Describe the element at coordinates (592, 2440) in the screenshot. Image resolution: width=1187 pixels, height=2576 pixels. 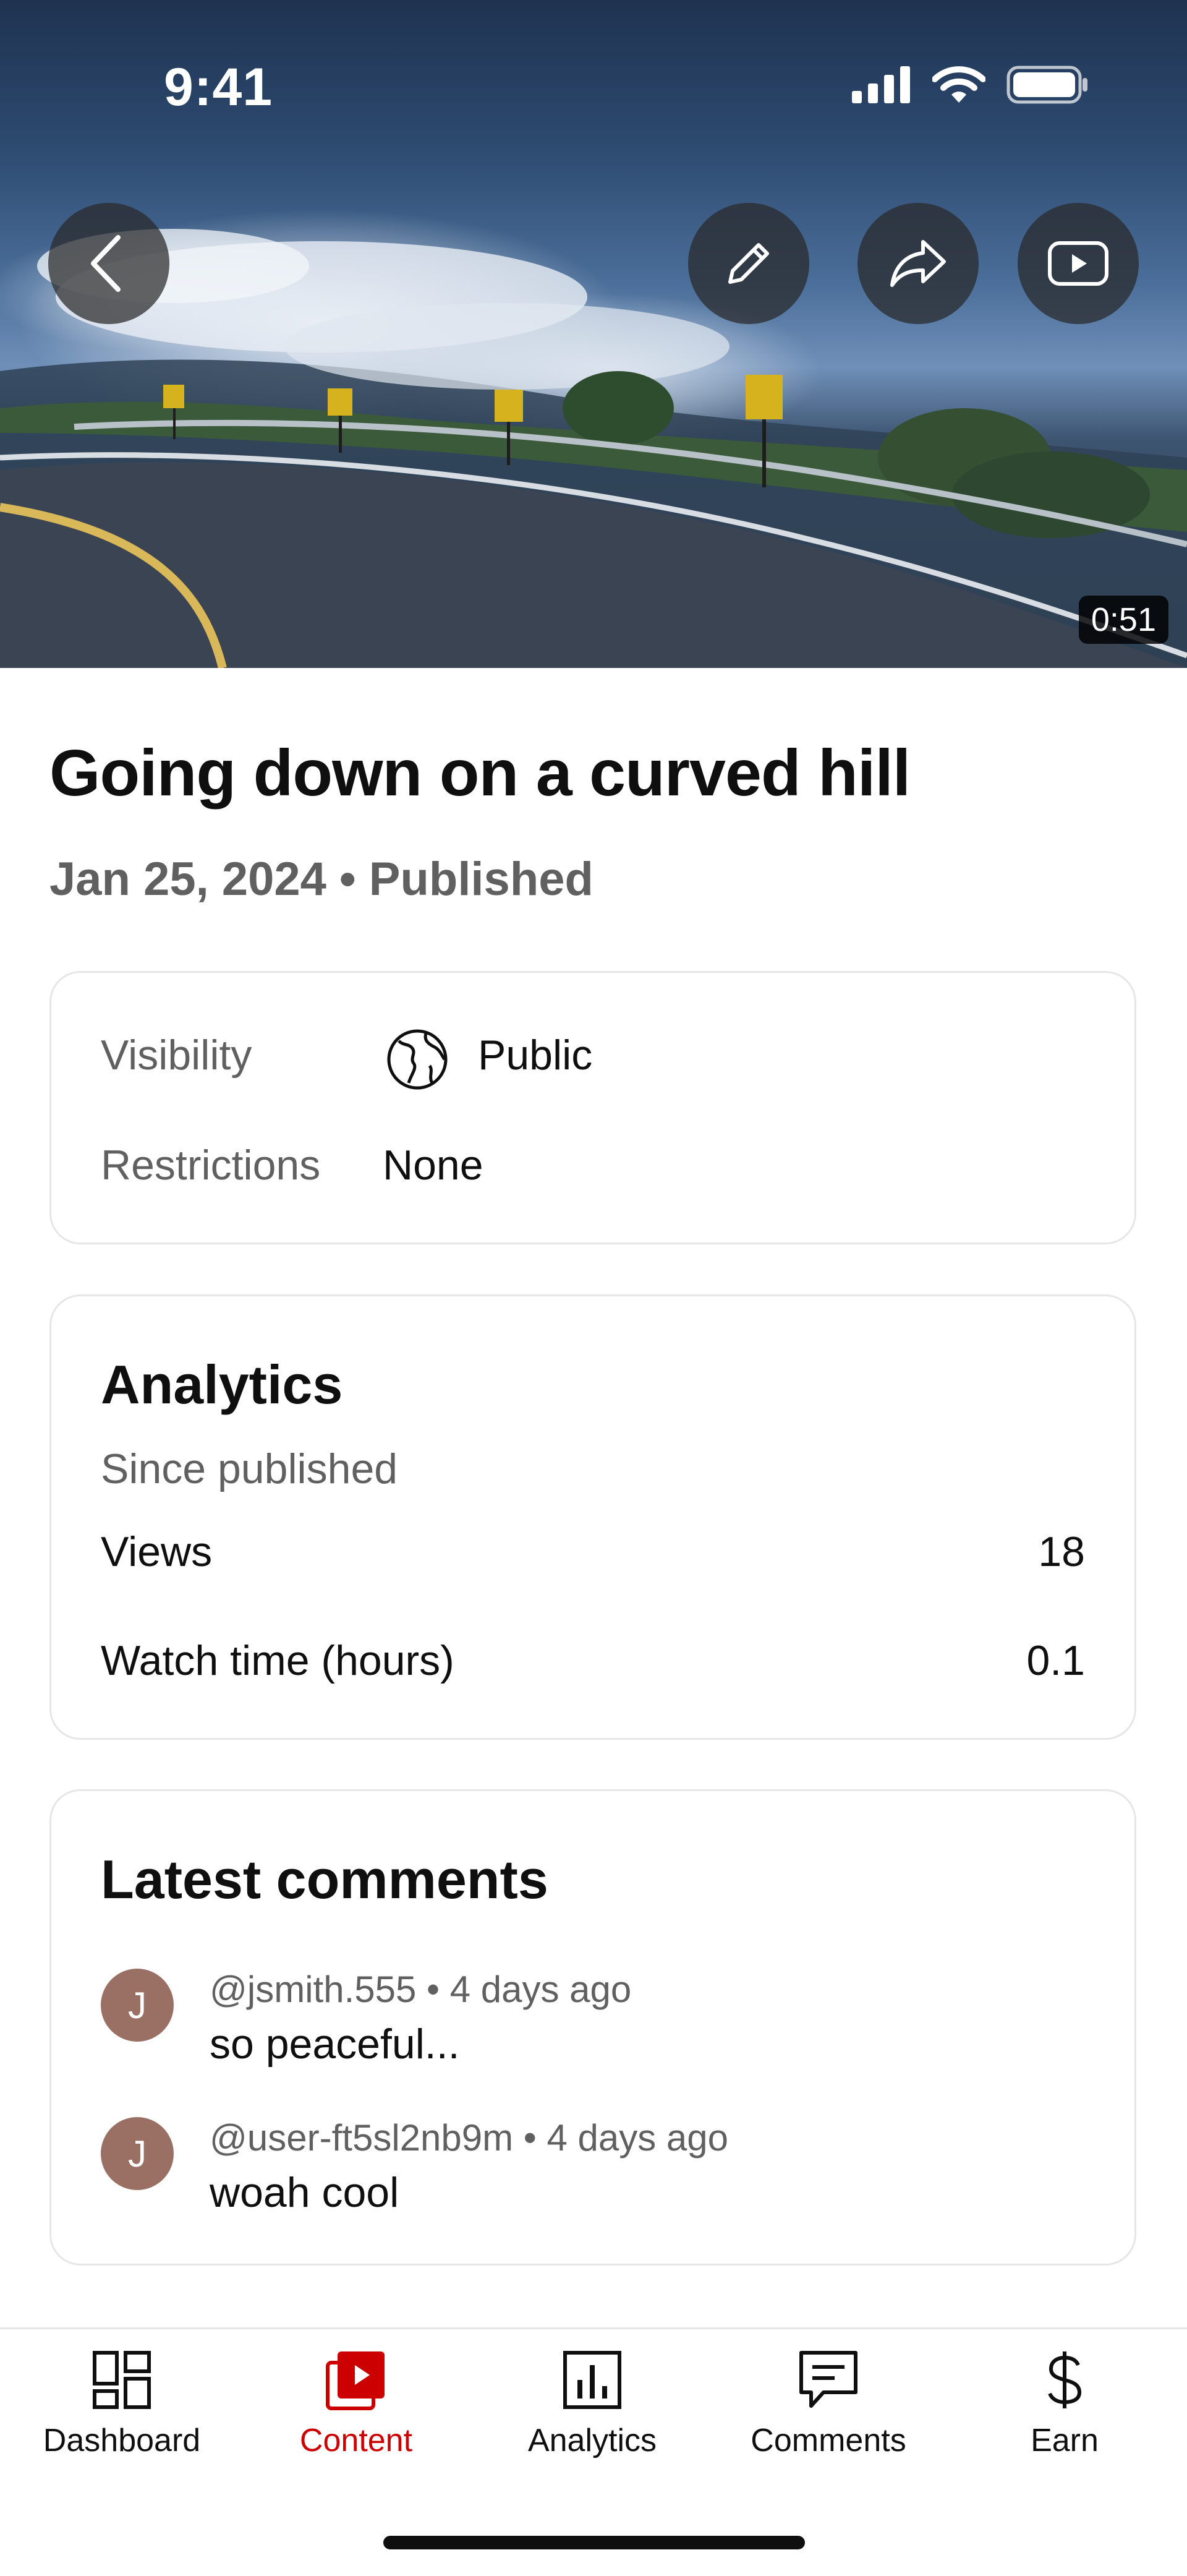
I see `nav-label: Analytics` at that location.